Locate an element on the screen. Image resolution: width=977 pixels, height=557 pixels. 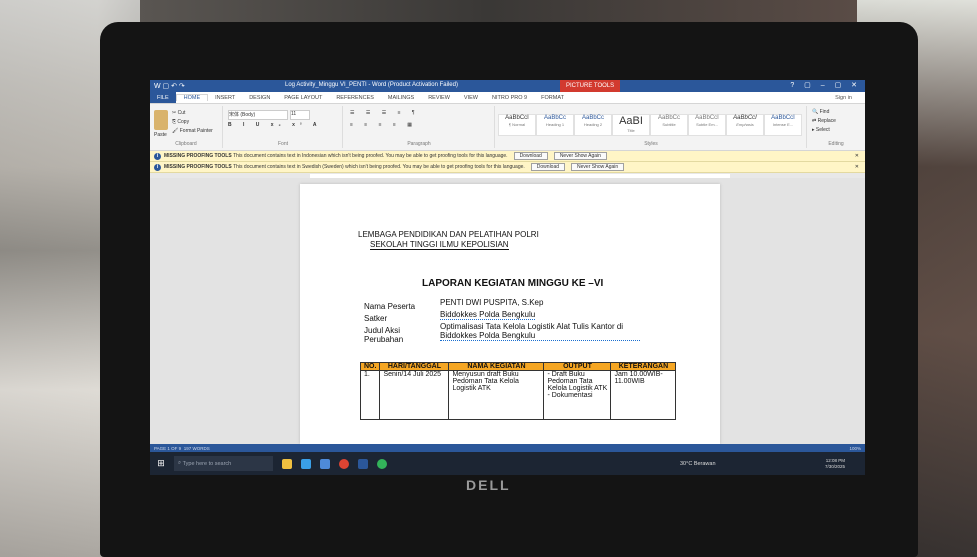
font-size-select: 11 is located at coordinates (300, 115).